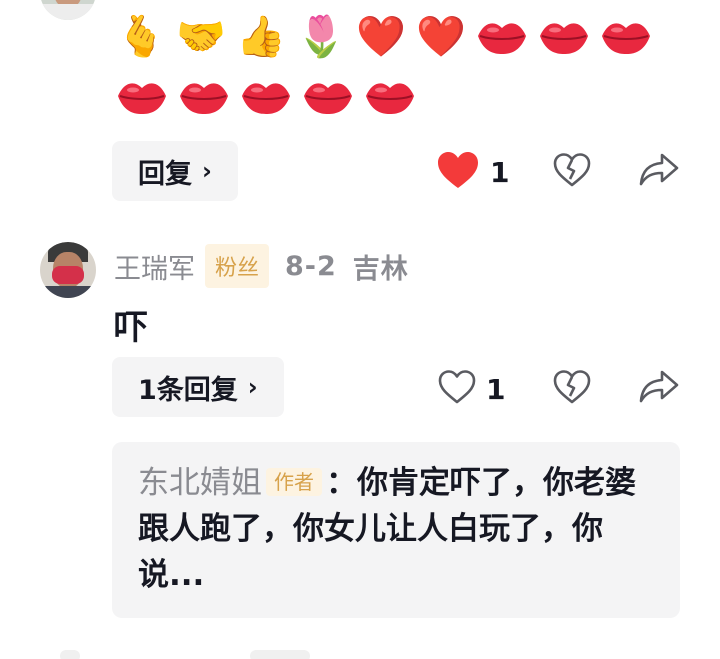  I want to click on reply-button: 回复 ›, so click(175, 171).